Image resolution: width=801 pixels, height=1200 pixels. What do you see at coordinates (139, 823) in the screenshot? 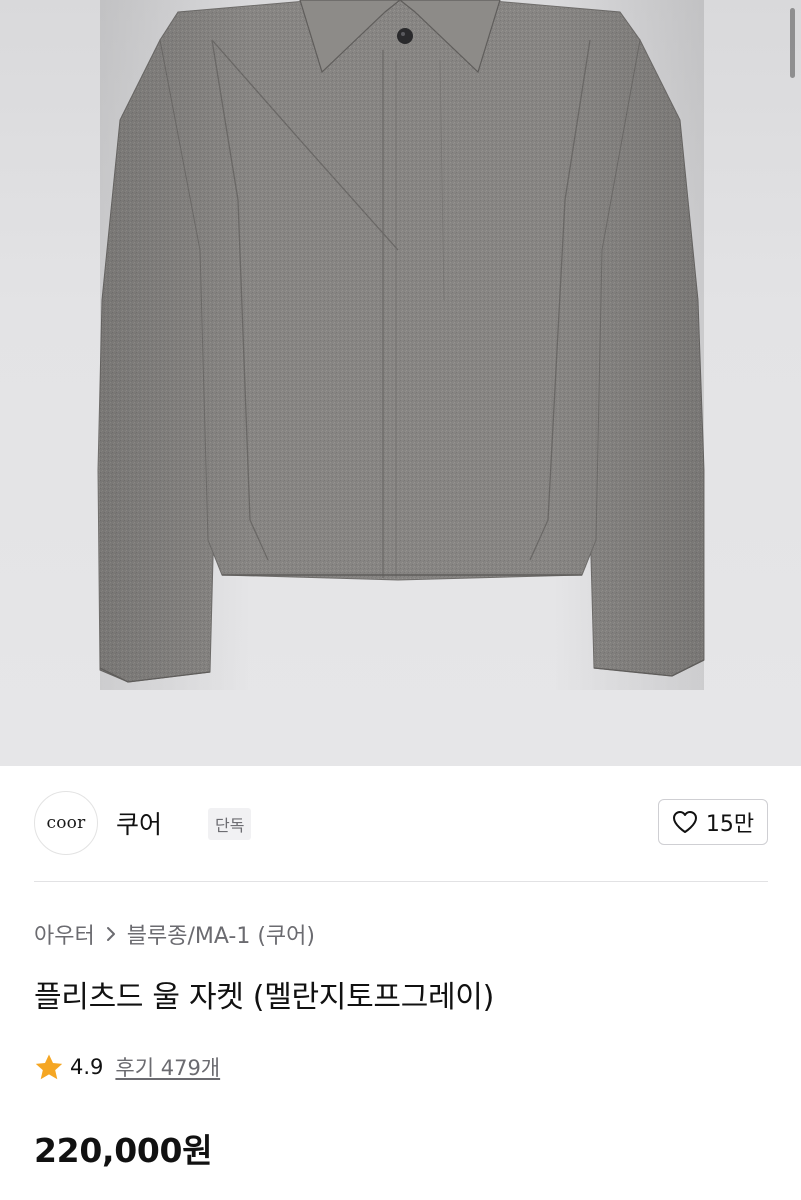
I see `brand-name: 쿠어` at bounding box center [139, 823].